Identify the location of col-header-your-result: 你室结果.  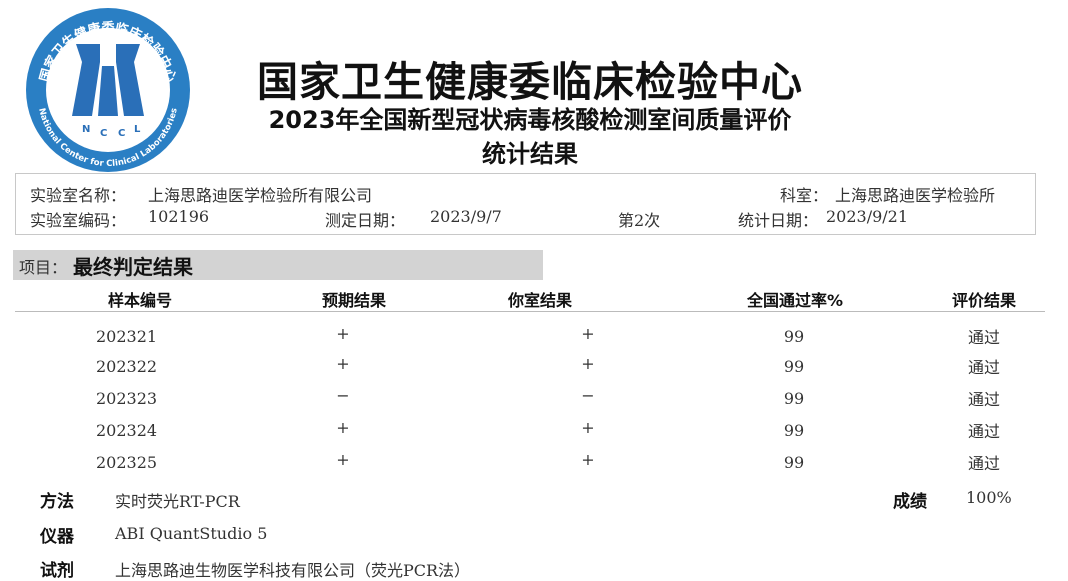
(540, 300).